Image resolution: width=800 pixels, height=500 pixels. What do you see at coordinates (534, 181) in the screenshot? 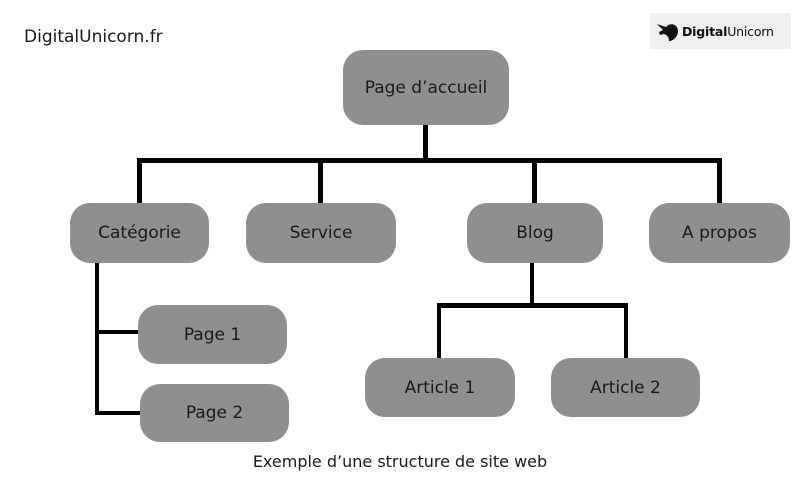
I see `connector-blog` at bounding box center [534, 181].